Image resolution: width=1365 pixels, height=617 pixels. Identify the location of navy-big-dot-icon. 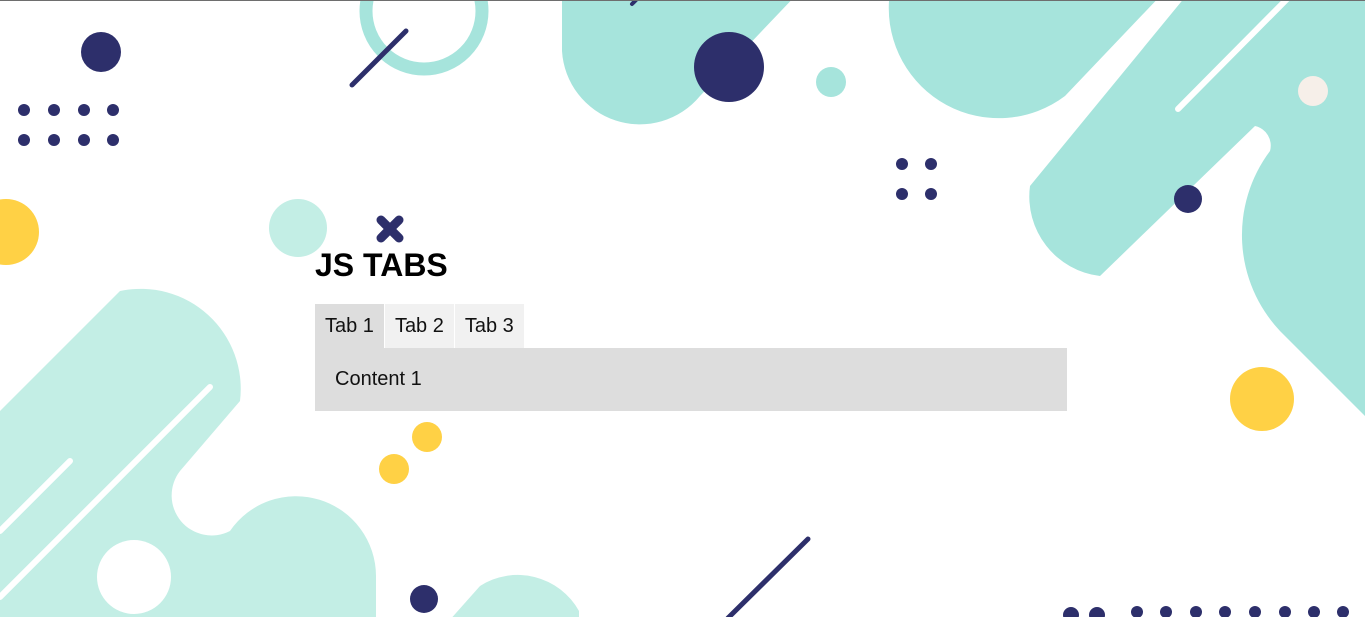
(729, 67).